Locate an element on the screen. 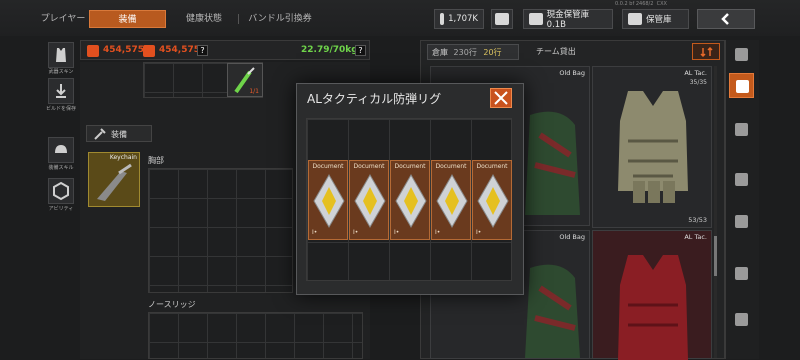 Image resolution: width=800 pixels, height=360 pixels. download-icon is located at coordinates (61, 91).